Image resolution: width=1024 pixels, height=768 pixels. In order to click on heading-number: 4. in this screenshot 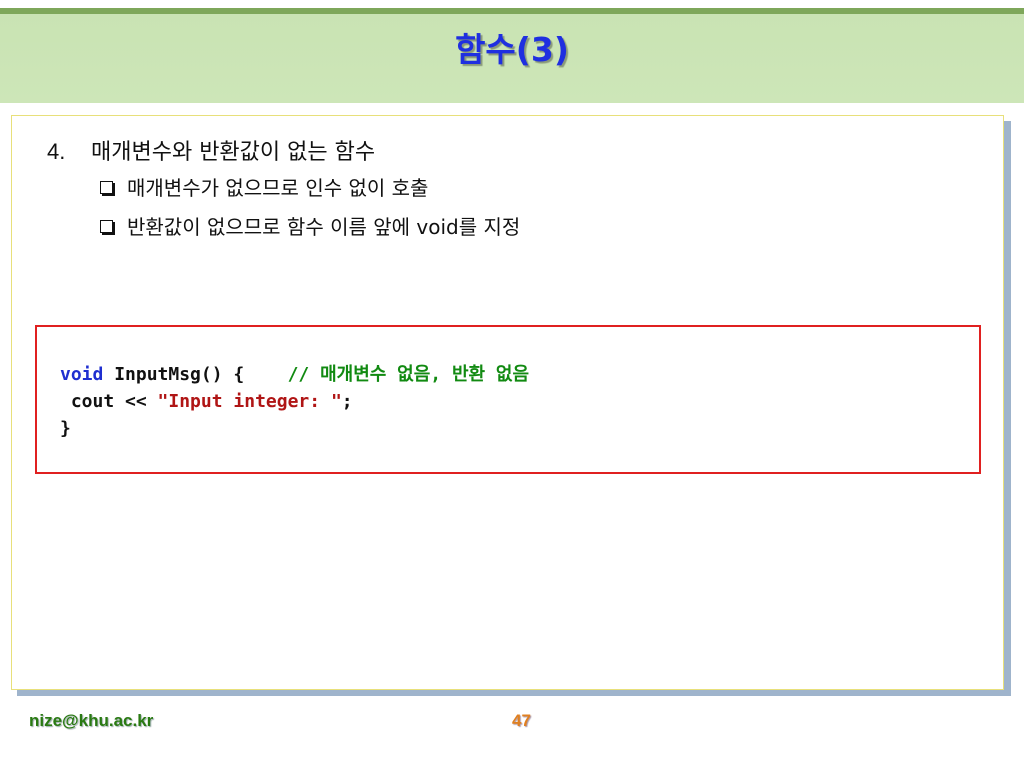, I will do `click(56, 151)`.